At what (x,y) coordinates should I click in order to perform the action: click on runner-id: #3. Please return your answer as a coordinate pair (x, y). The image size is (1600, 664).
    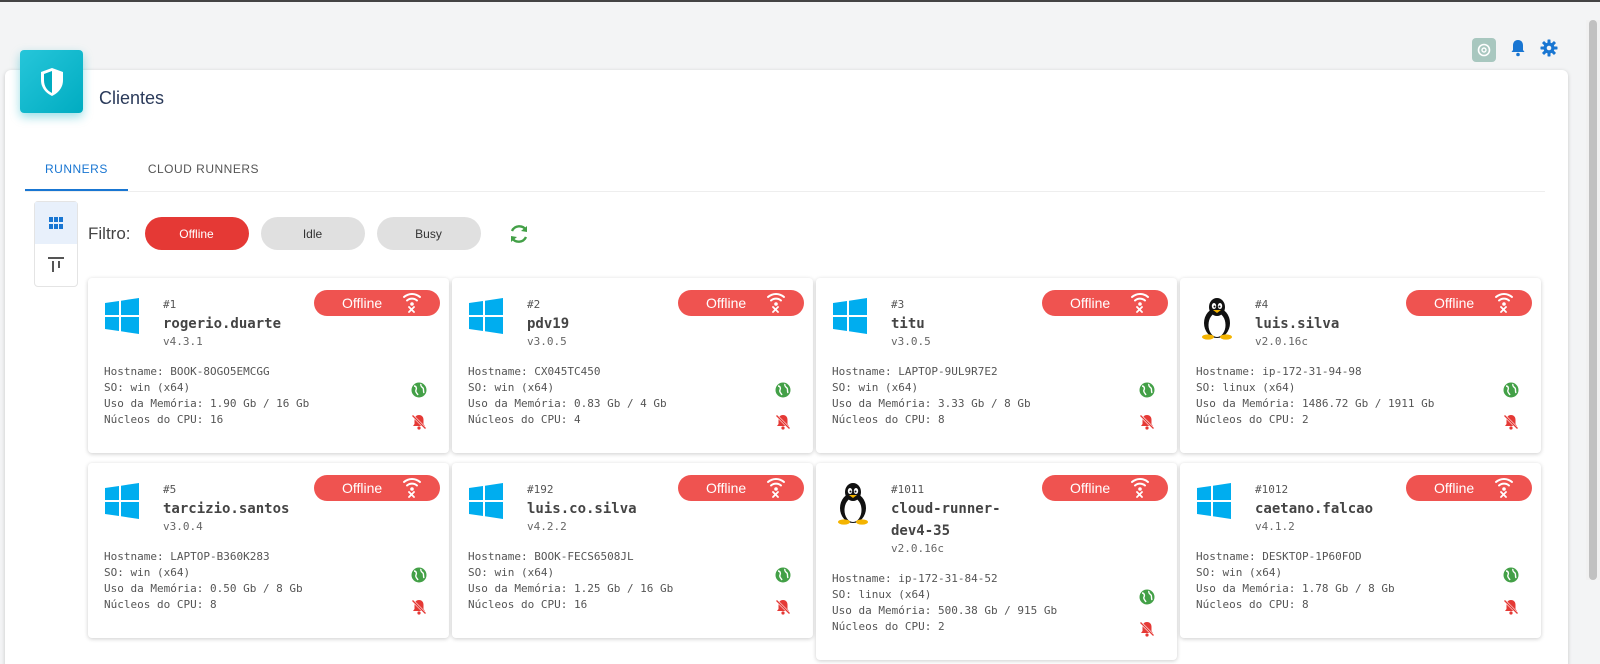
    Looking at the image, I should click on (898, 304).